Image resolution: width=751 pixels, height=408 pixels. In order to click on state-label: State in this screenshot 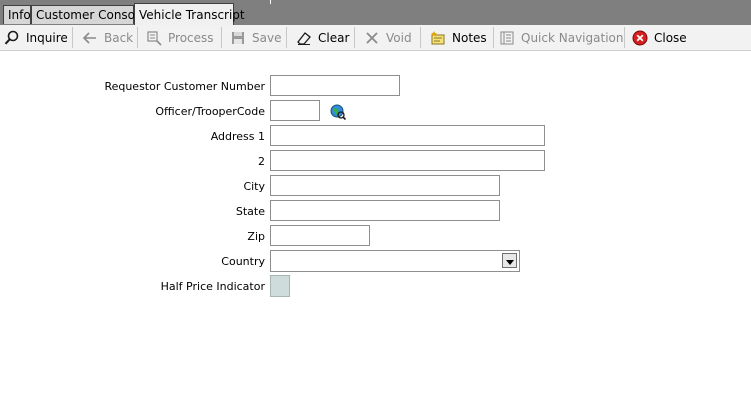, I will do `click(250, 211)`.